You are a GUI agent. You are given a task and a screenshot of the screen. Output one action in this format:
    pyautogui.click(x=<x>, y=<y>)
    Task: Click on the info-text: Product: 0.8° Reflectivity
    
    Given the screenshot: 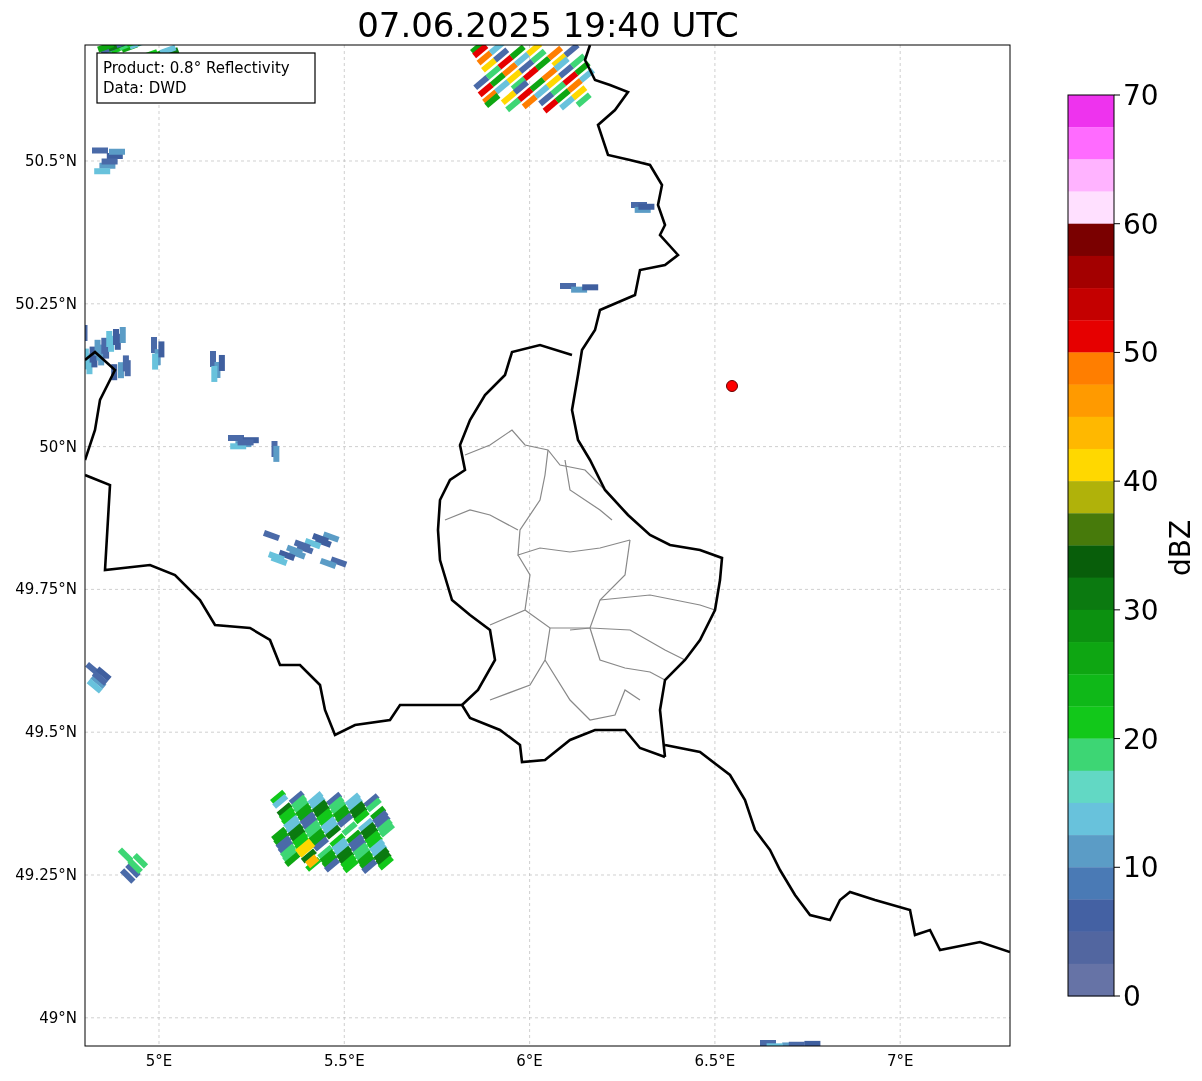 What is the action you would take?
    pyautogui.click(x=196, y=68)
    